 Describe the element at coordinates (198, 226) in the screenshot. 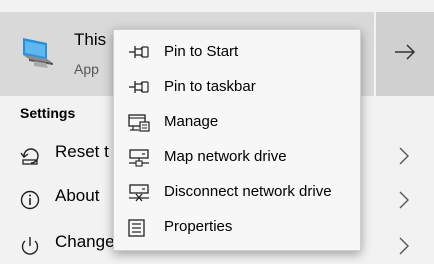

I see `menu-item-label: Properties` at that location.